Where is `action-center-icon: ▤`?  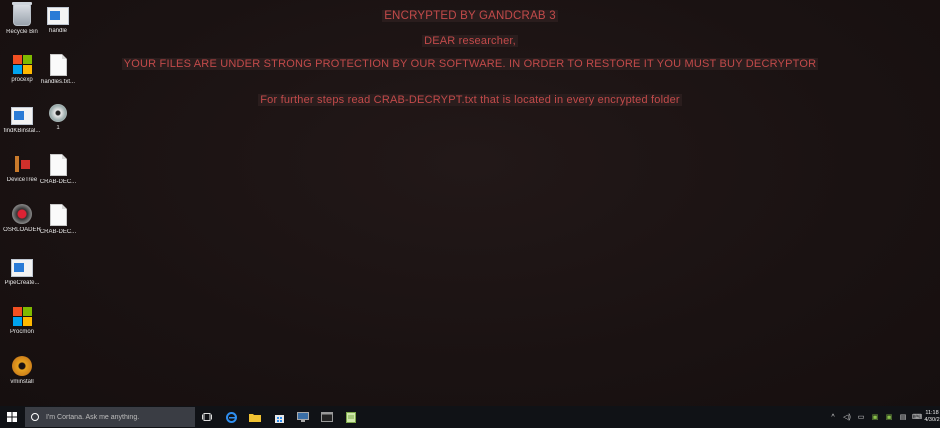 action-center-icon: ▤ is located at coordinates (903, 417).